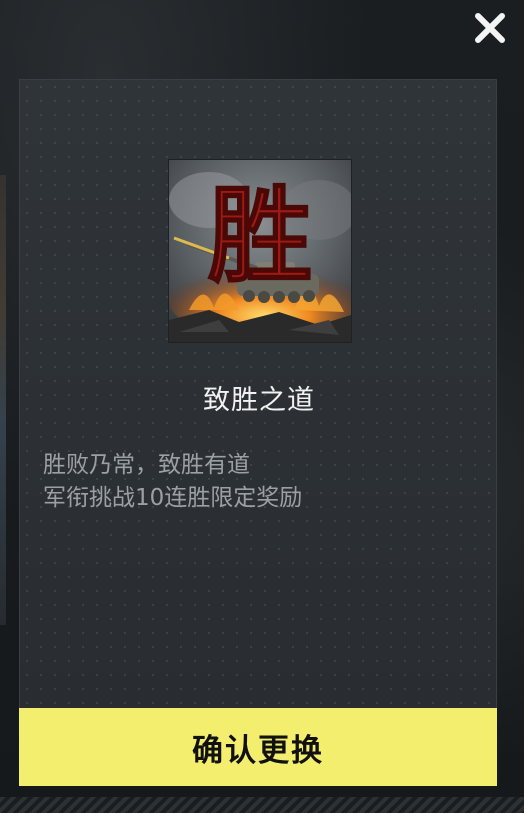 Image resolution: width=524 pixels, height=813 pixels. I want to click on description-line: 胜败乃常，致胜有道, so click(146, 465).